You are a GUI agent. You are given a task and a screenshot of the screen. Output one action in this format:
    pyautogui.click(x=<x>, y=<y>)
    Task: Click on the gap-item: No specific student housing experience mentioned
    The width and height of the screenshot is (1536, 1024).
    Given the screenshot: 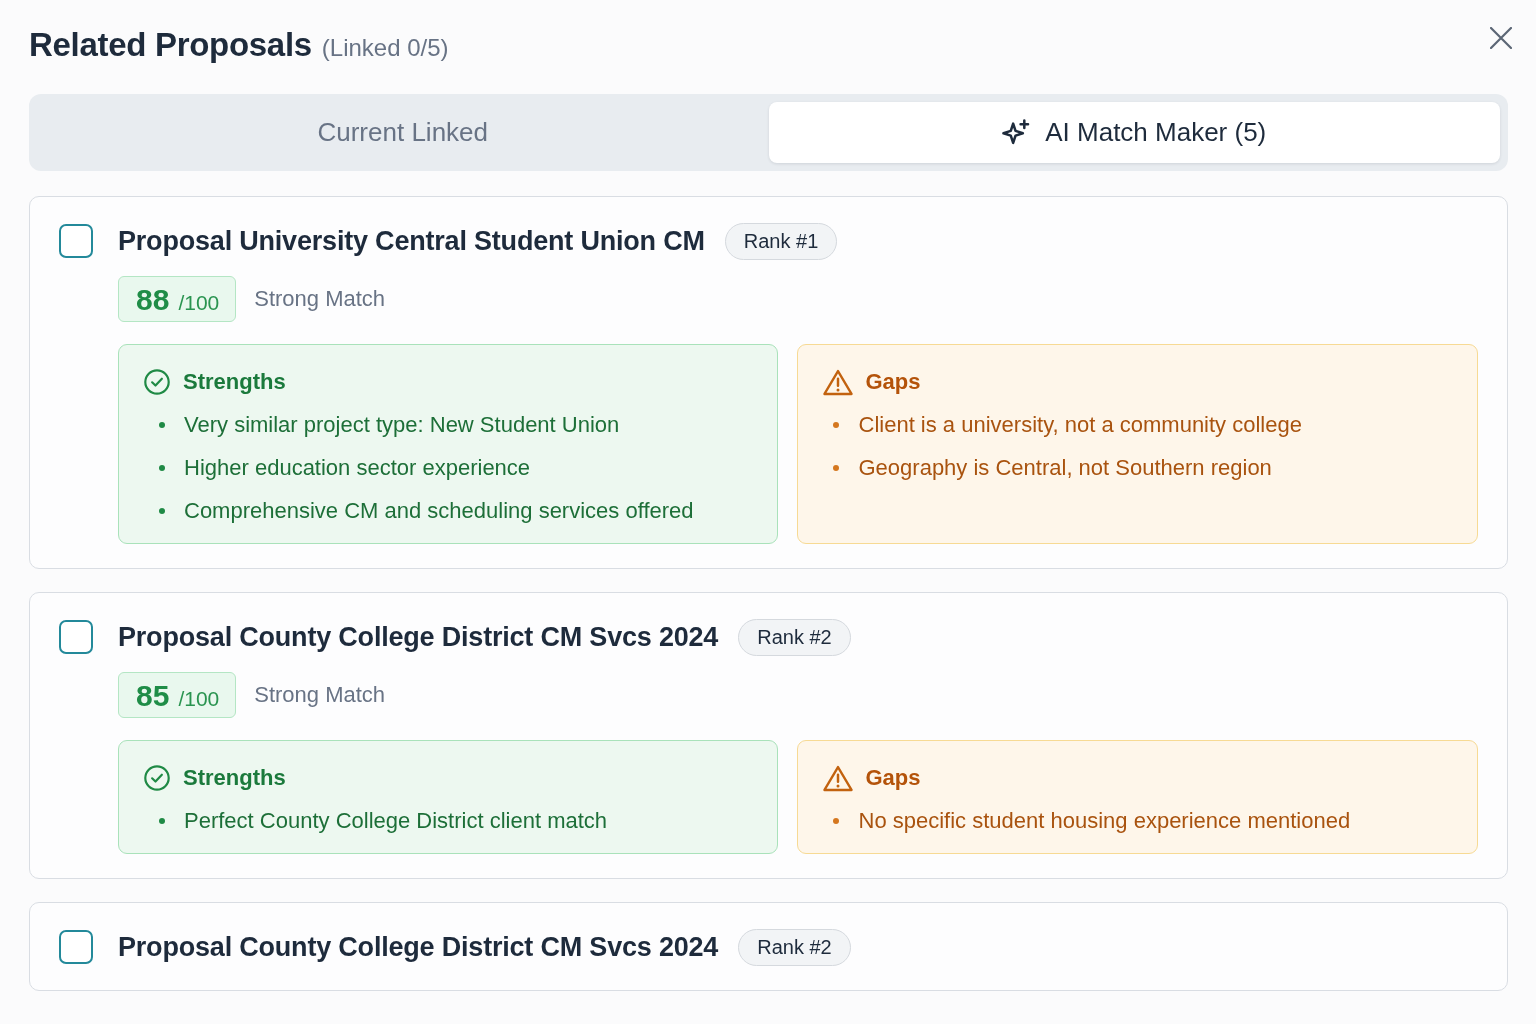 What is the action you would take?
    pyautogui.click(x=1104, y=821)
    